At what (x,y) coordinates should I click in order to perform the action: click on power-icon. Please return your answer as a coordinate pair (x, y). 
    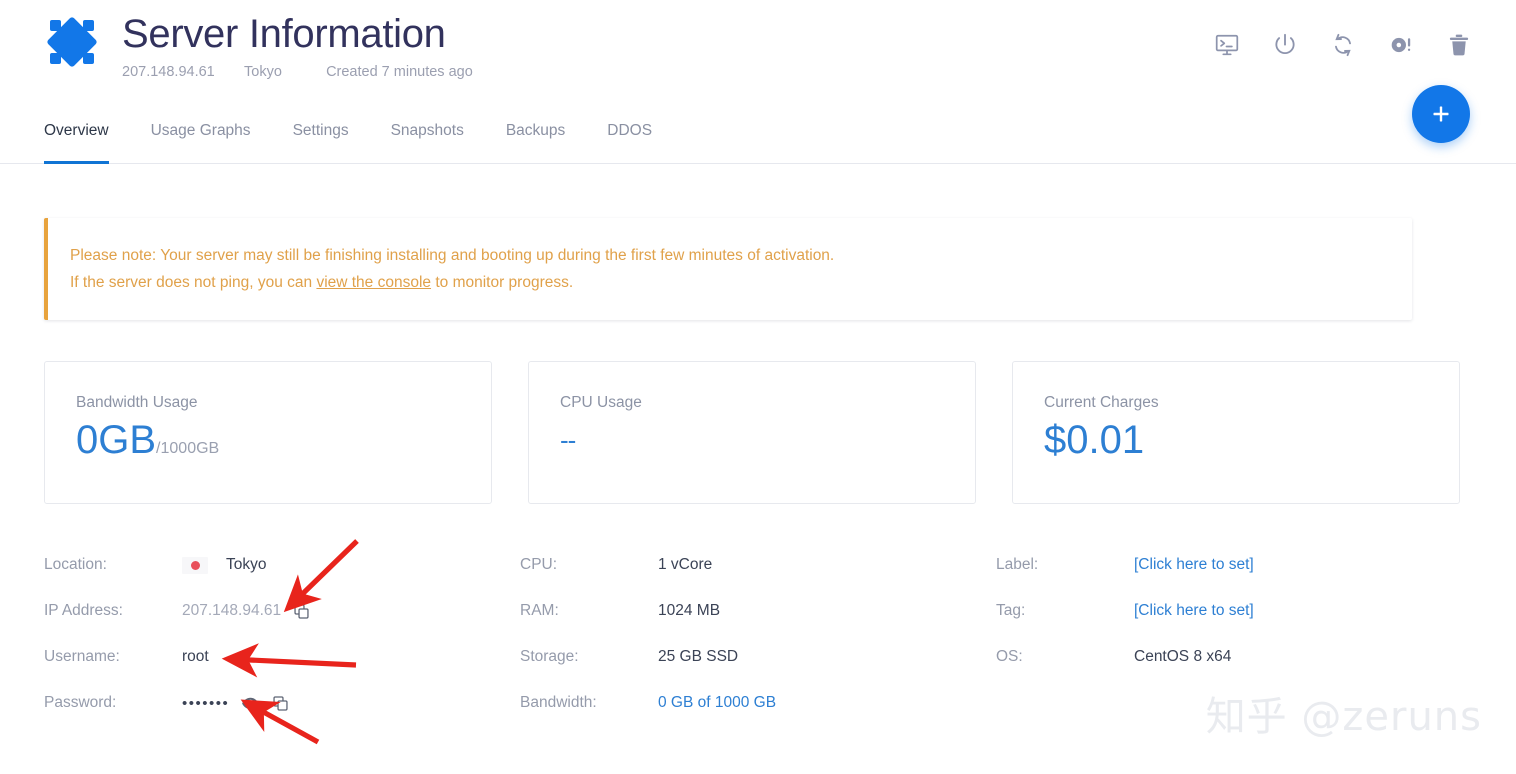
    Looking at the image, I should click on (1285, 45).